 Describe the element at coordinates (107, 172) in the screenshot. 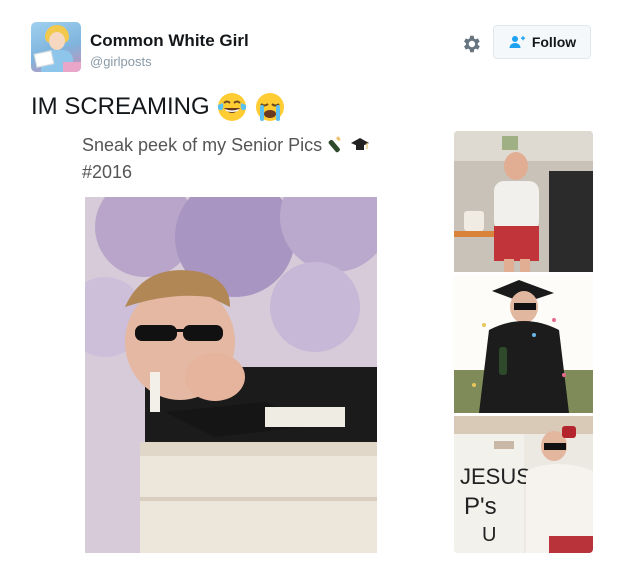

I see `caption-line-2: #2016` at that location.